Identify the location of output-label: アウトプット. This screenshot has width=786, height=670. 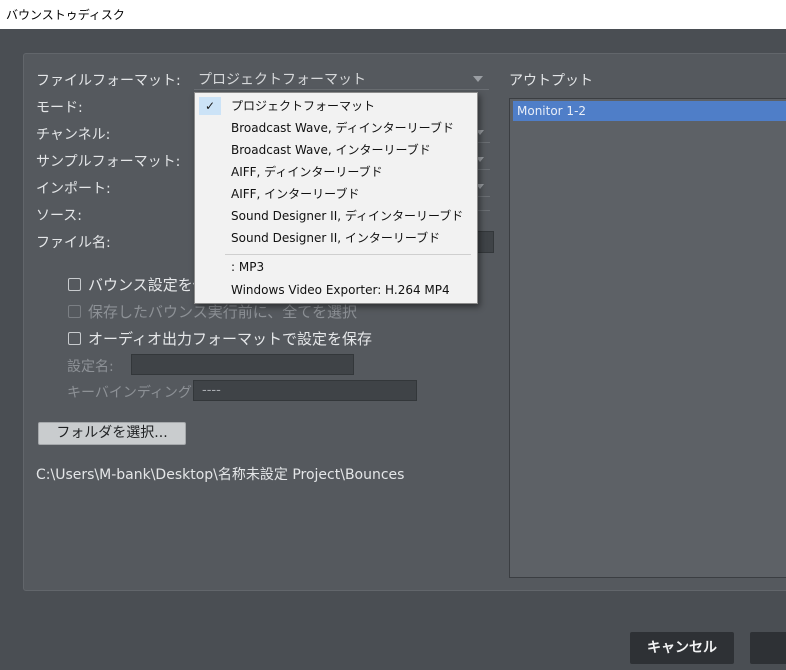
(551, 81).